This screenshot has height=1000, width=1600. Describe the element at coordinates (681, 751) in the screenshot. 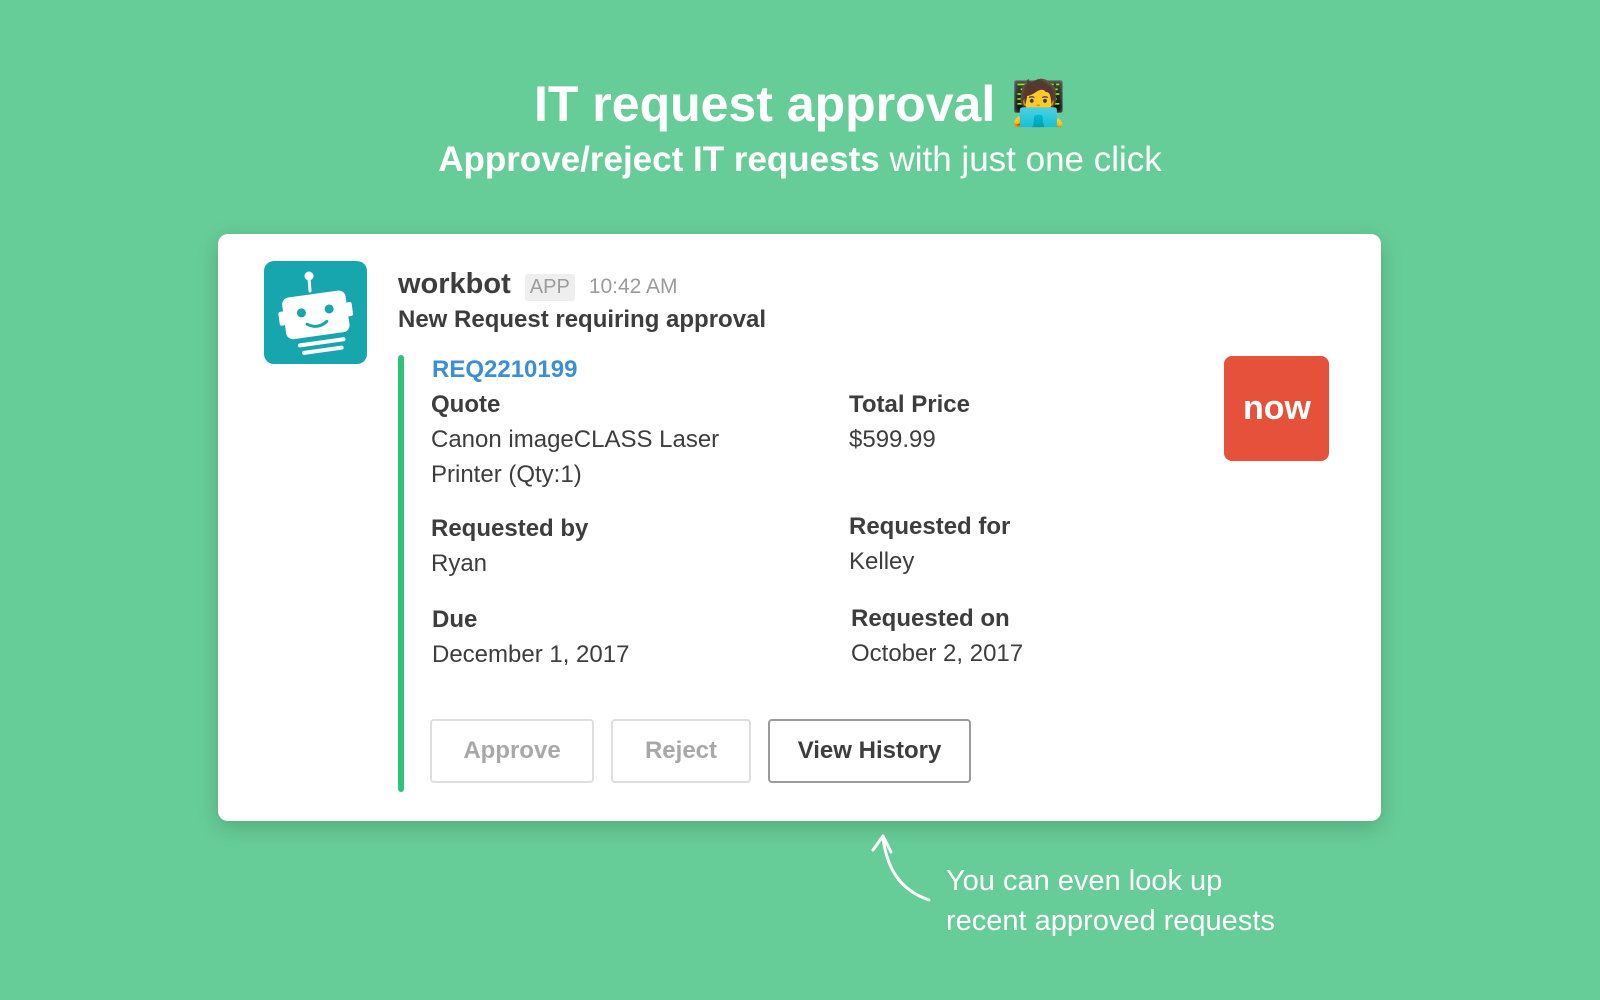

I see `reject-button: Reject` at that location.